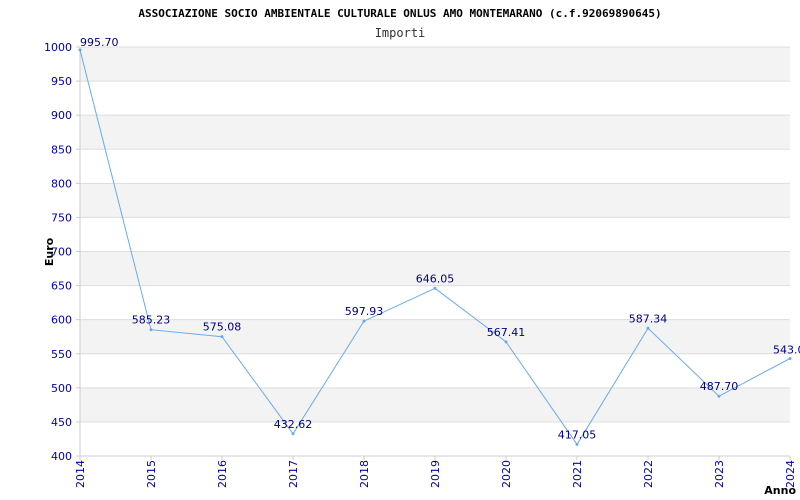  Describe the element at coordinates (506, 474) in the screenshot. I see `x-tick-label: 2020` at that location.